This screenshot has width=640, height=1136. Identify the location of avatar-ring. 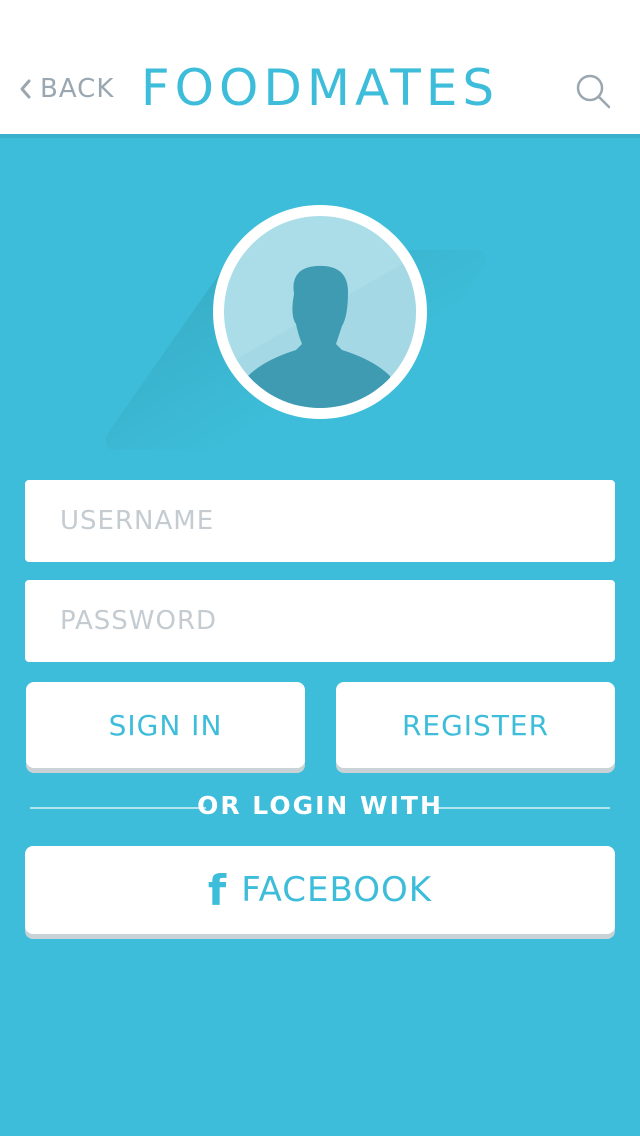
(320, 312).